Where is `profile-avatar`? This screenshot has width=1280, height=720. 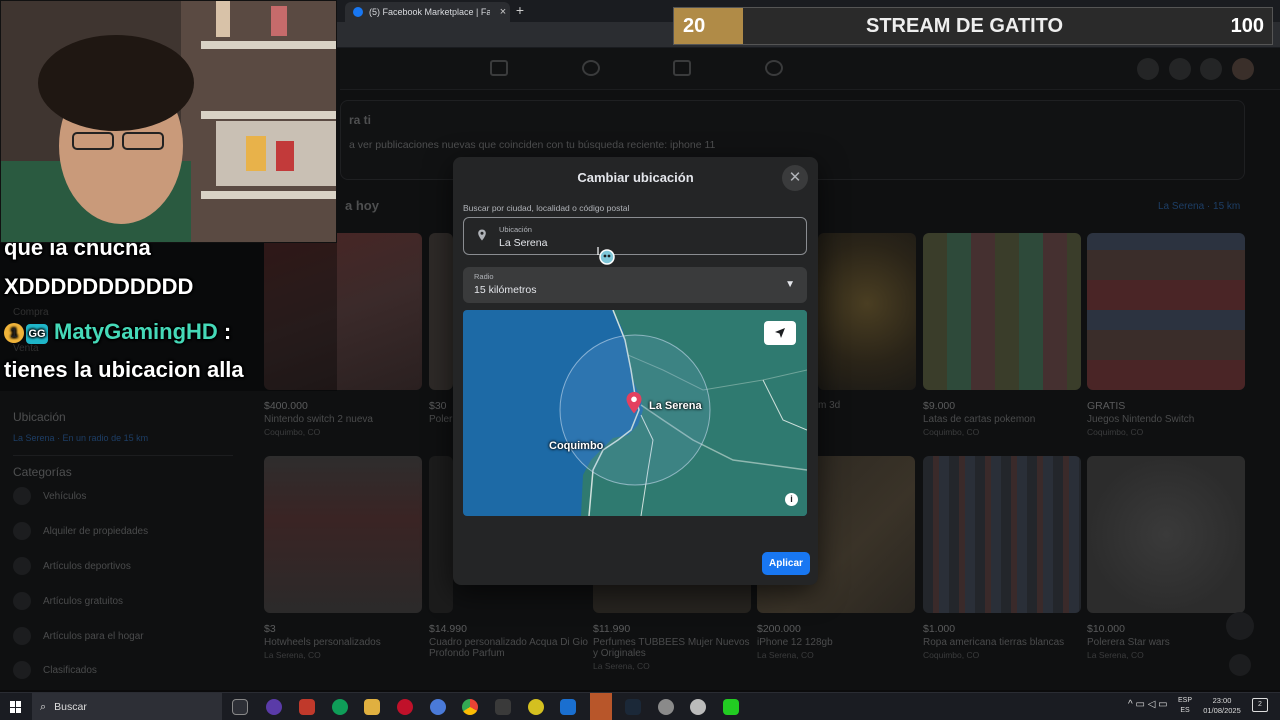
profile-avatar is located at coordinates (1243, 69).